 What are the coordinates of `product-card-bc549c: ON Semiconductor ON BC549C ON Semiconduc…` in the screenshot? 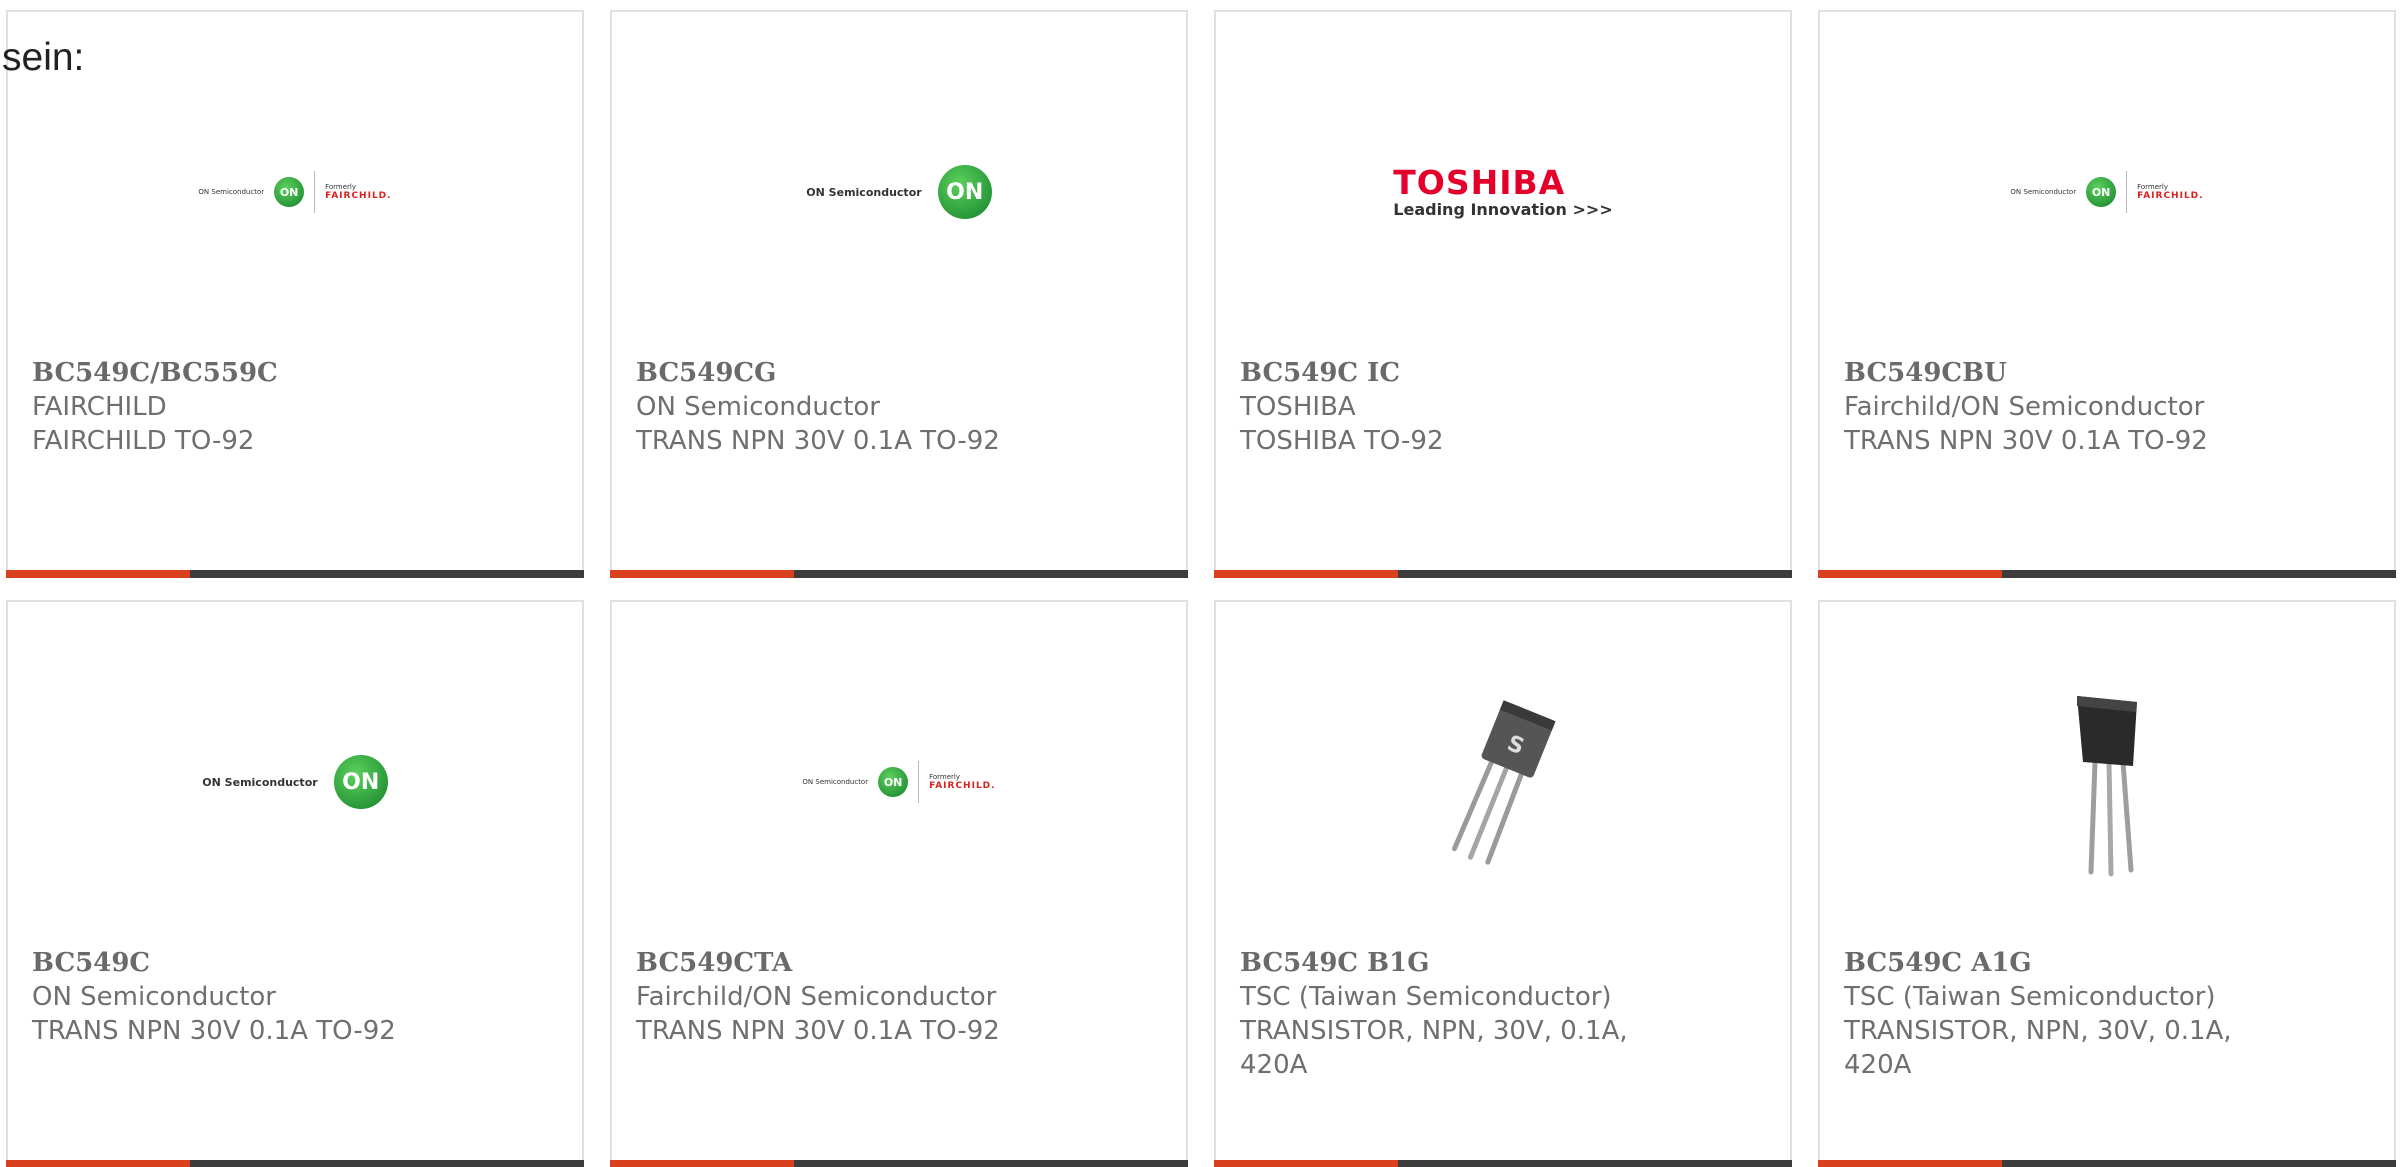 It's located at (295, 883).